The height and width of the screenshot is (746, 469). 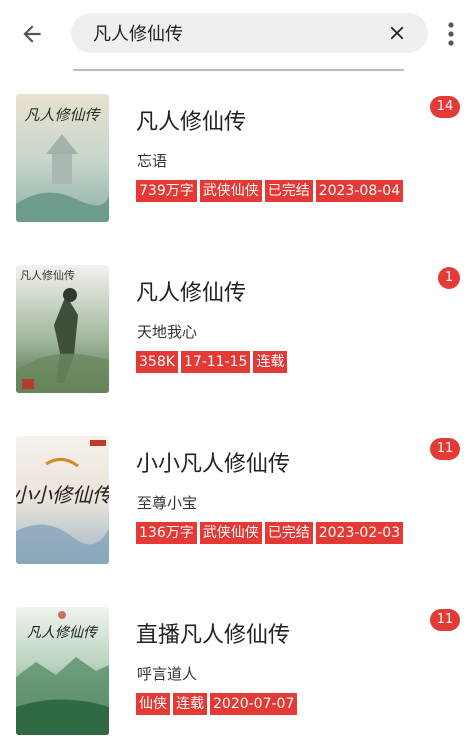 I want to click on book-tags: 仙侠 连载 2020-07-07, so click(x=217, y=704).